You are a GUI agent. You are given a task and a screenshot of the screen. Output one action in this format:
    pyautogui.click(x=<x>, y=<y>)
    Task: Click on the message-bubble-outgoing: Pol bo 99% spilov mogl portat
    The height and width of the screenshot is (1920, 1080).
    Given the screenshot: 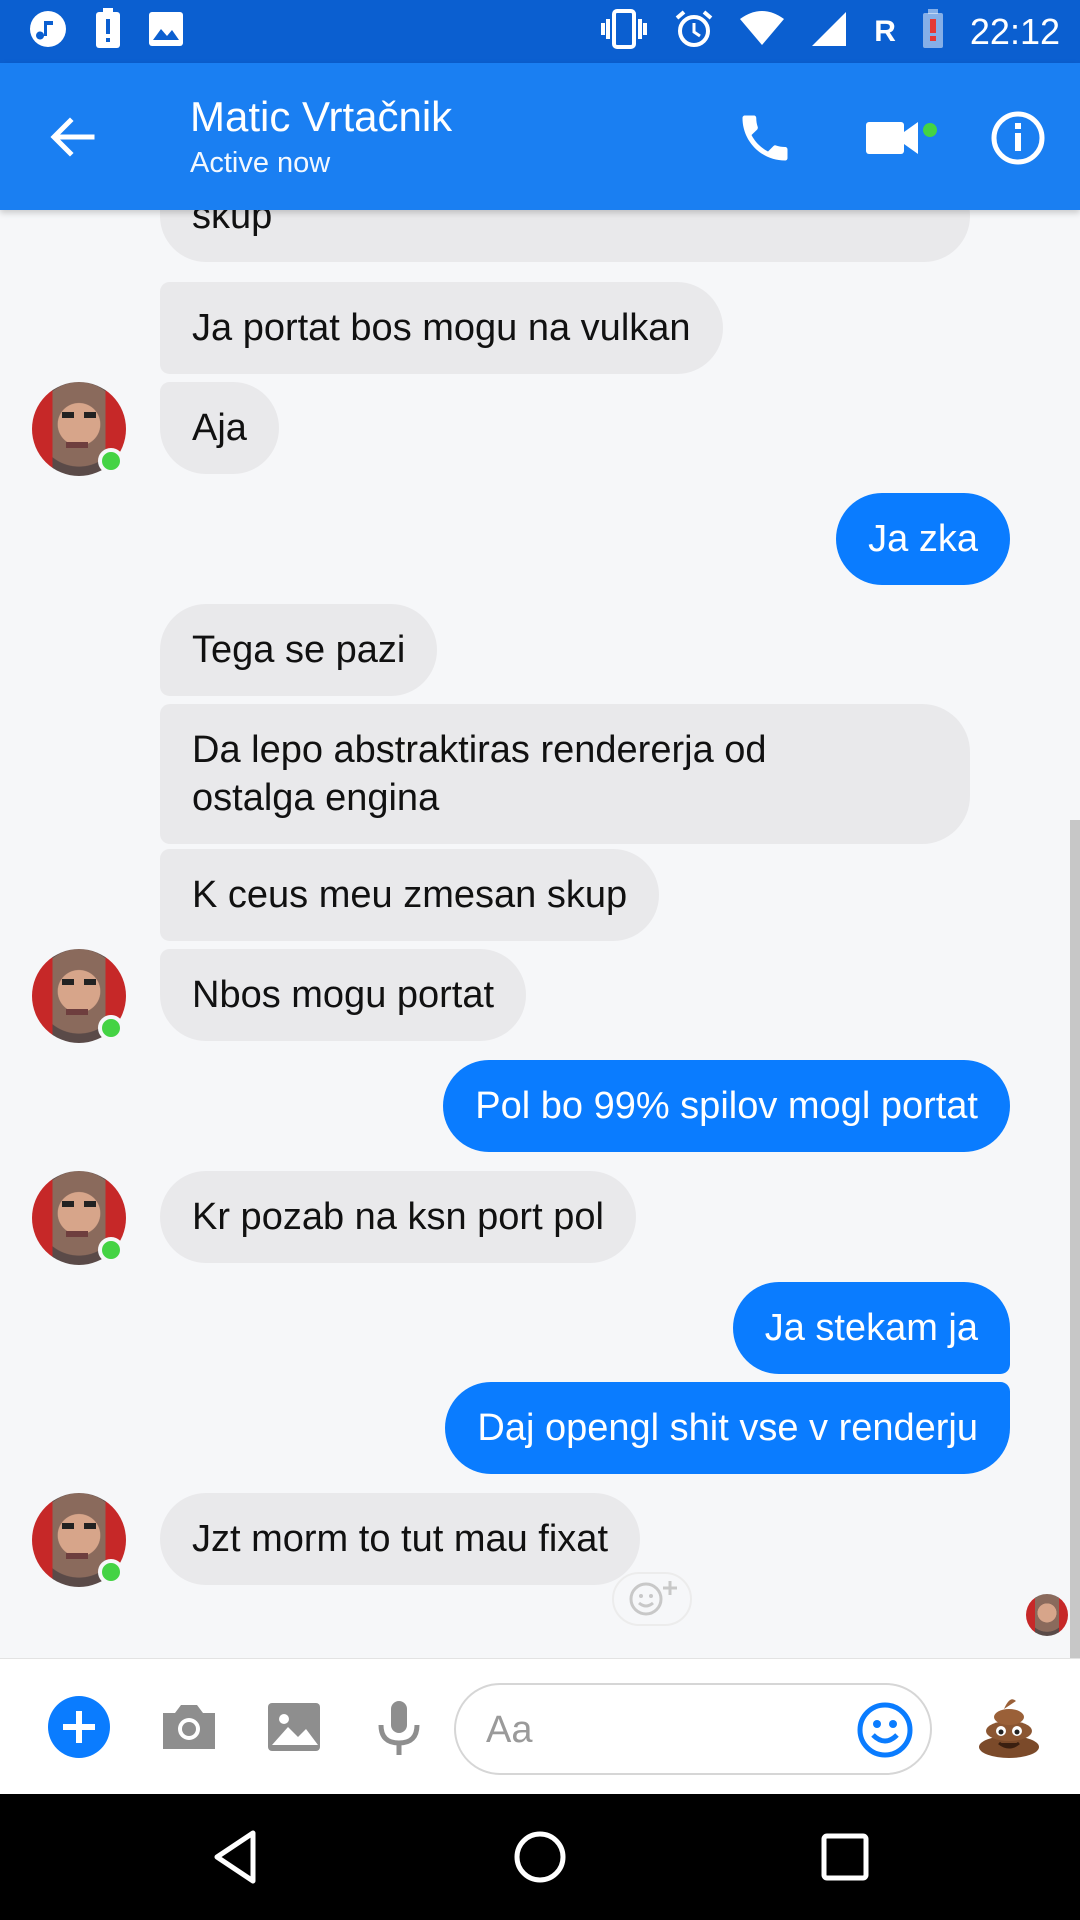 What is the action you would take?
    pyautogui.click(x=726, y=1106)
    